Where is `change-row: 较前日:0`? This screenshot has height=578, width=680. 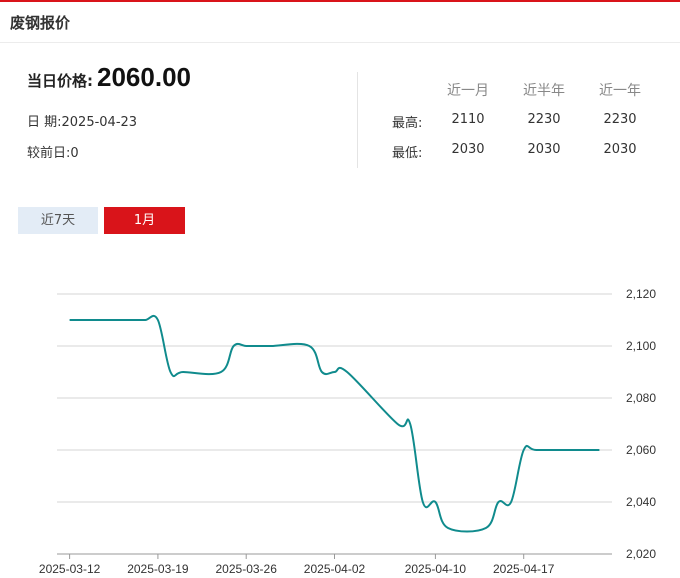
change-row: 较前日:0 is located at coordinates (53, 151).